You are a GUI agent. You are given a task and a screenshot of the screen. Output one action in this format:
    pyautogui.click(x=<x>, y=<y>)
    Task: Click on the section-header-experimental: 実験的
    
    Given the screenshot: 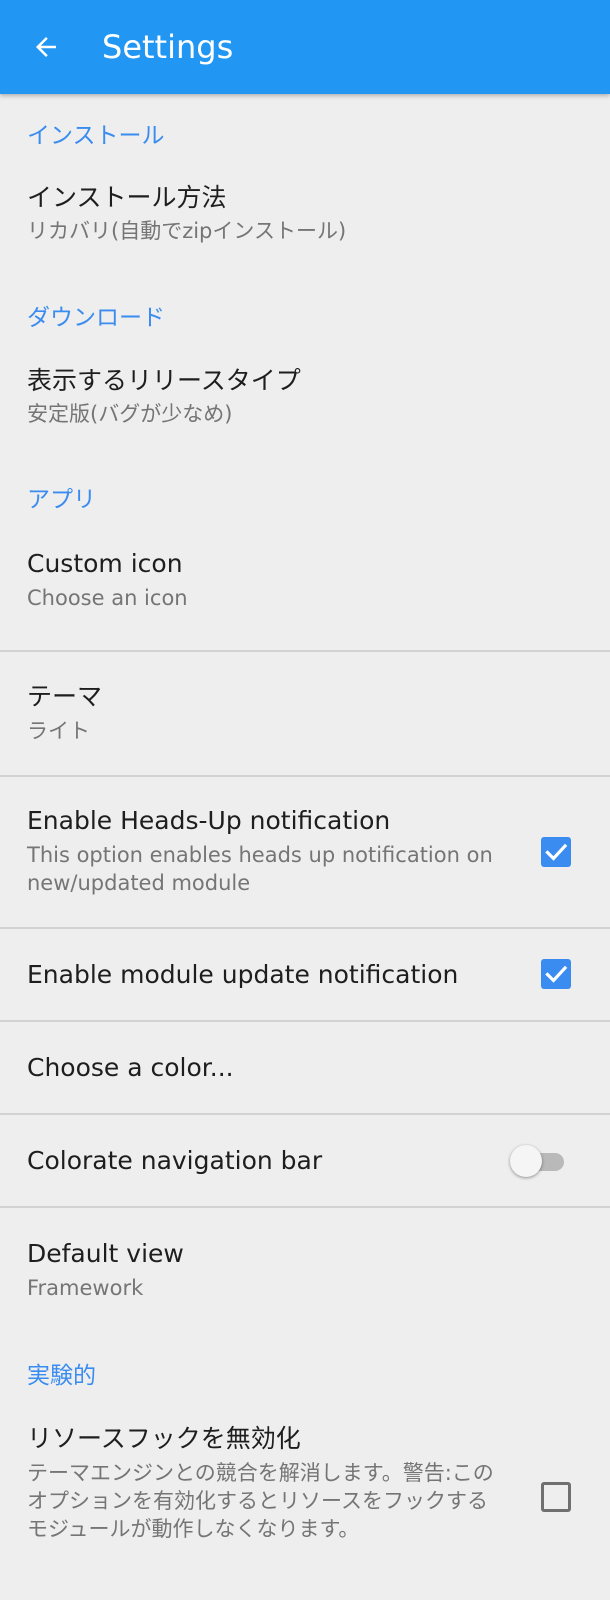 What is the action you would take?
    pyautogui.click(x=61, y=1376)
    